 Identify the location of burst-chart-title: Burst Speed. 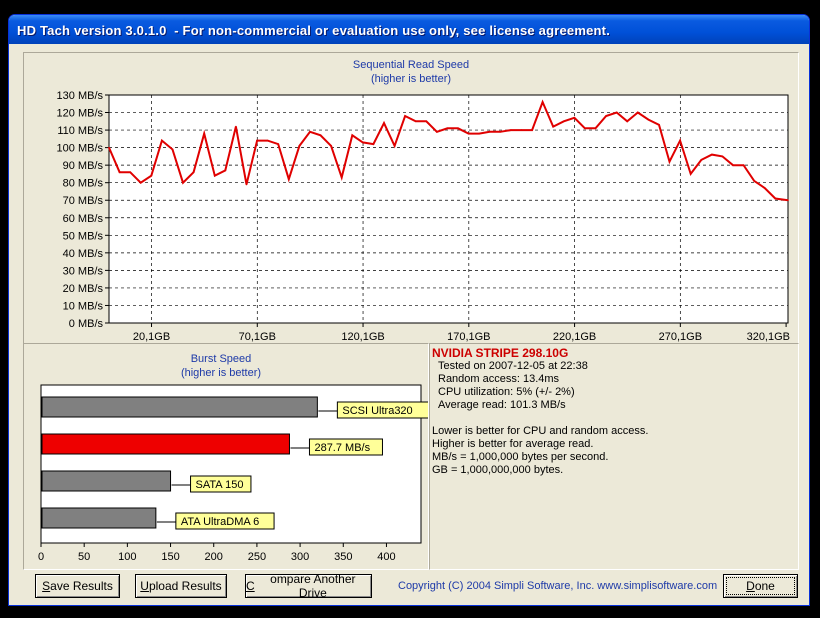
(221, 359).